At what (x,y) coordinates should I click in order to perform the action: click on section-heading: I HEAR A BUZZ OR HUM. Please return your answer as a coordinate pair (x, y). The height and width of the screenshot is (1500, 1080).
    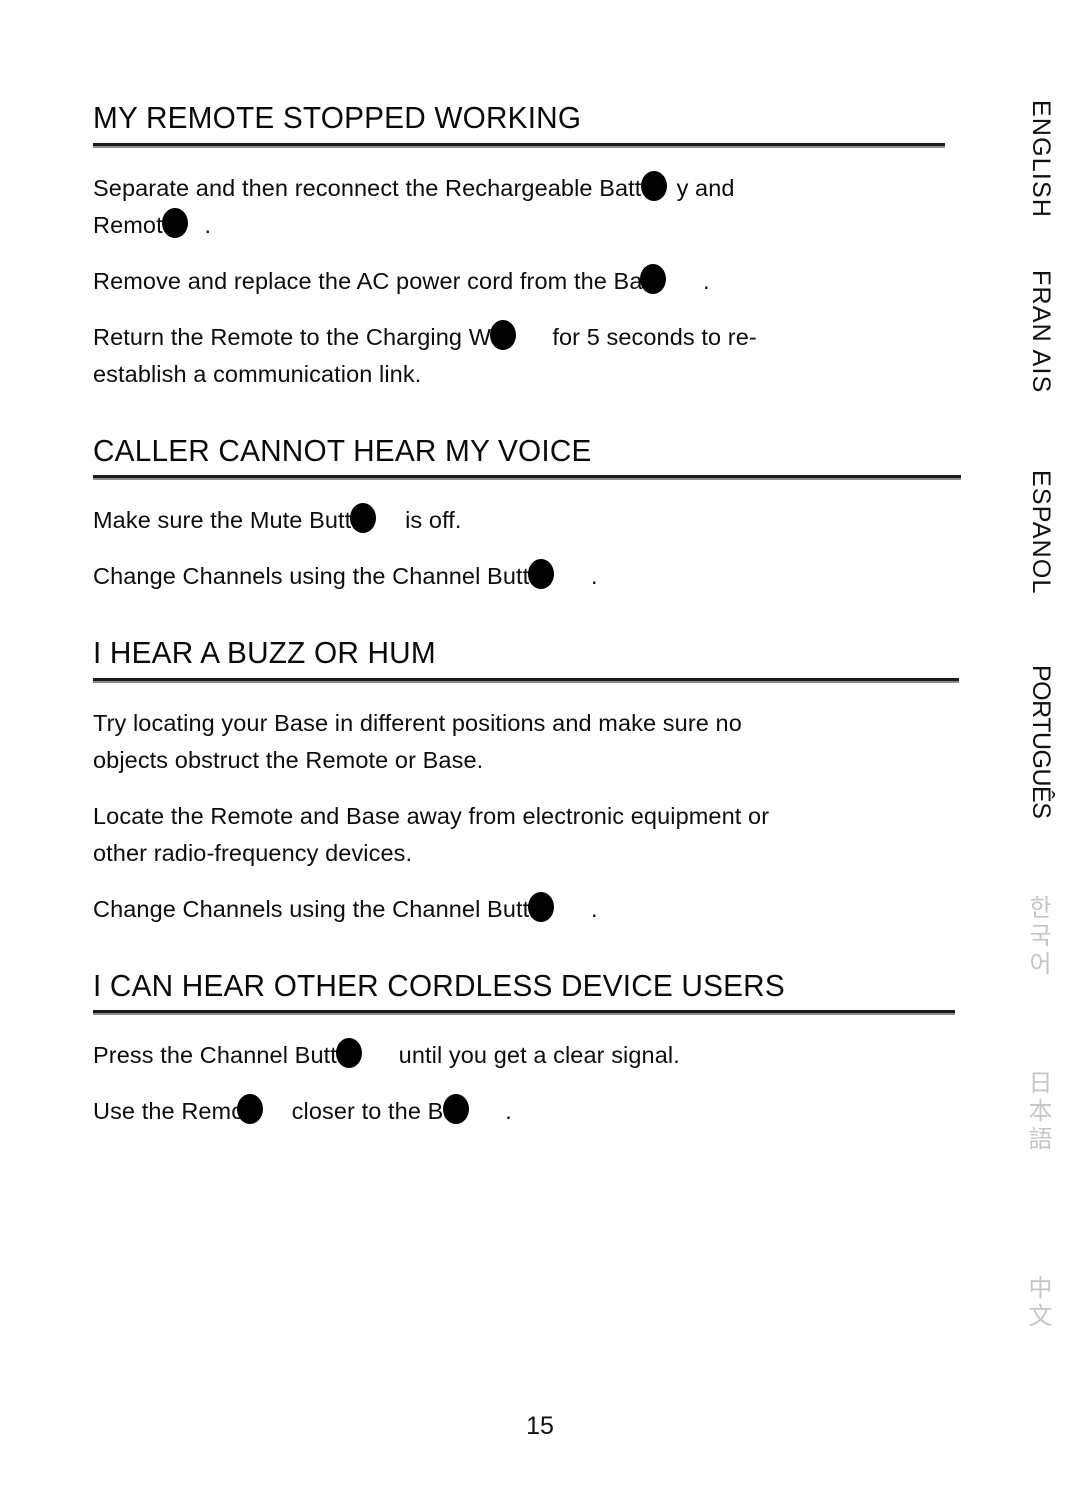
    Looking at the image, I should click on (264, 653).